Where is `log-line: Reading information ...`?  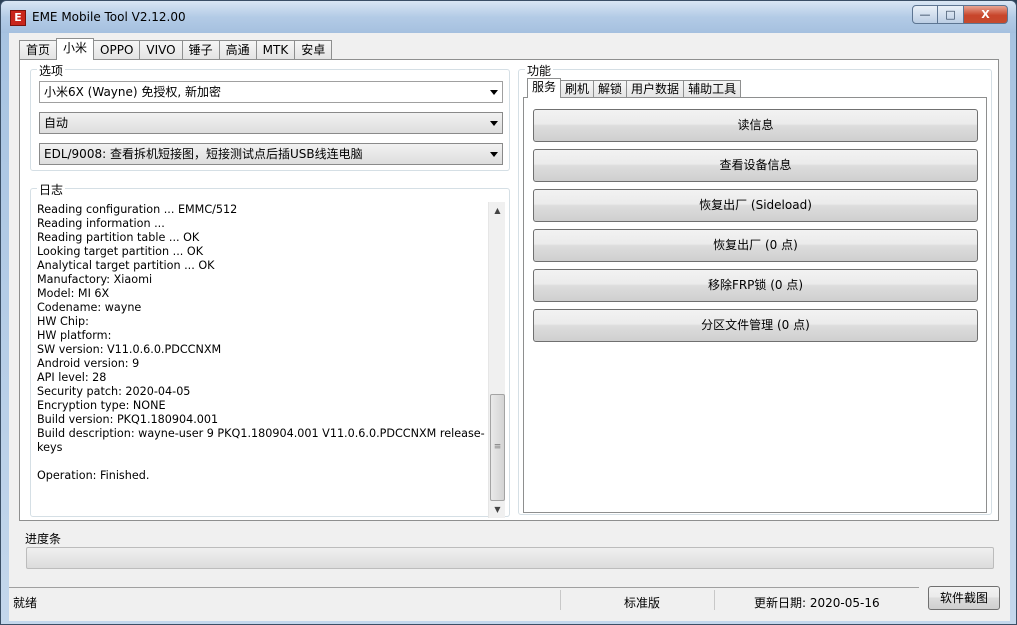
log-line: Reading information ... is located at coordinates (101, 223).